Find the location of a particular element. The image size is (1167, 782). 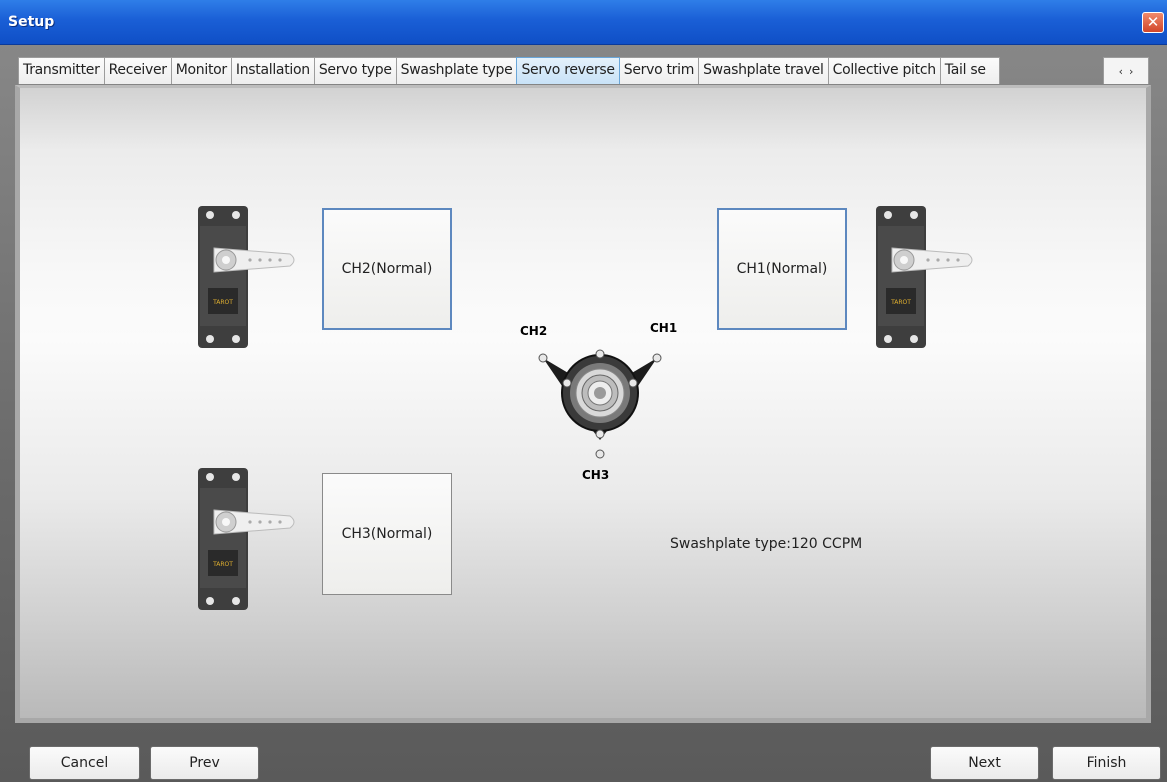

tab-receiver: Receiver is located at coordinates (137, 70).